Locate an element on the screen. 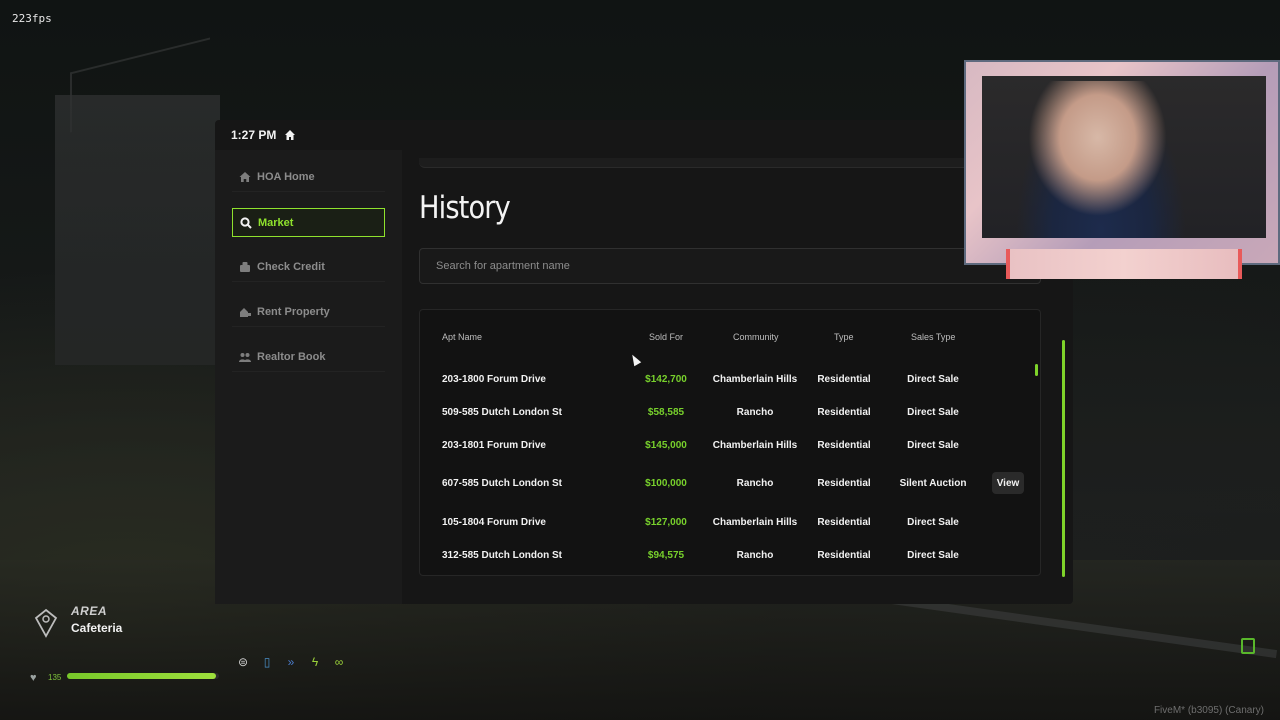 This screenshot has width=1280, height=720. column-header-sales-type: Sales Type is located at coordinates (933, 337).